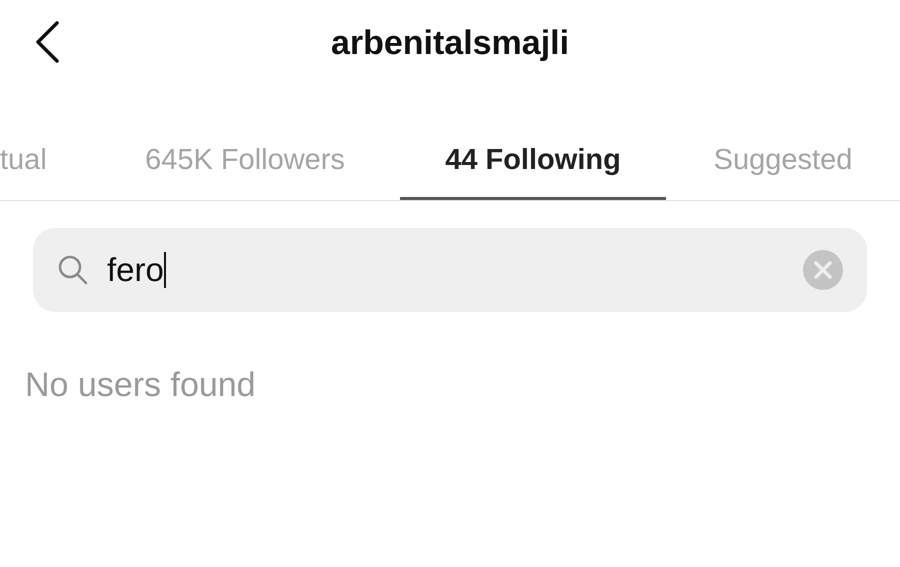  I want to click on tab: Suggested, so click(783, 162).